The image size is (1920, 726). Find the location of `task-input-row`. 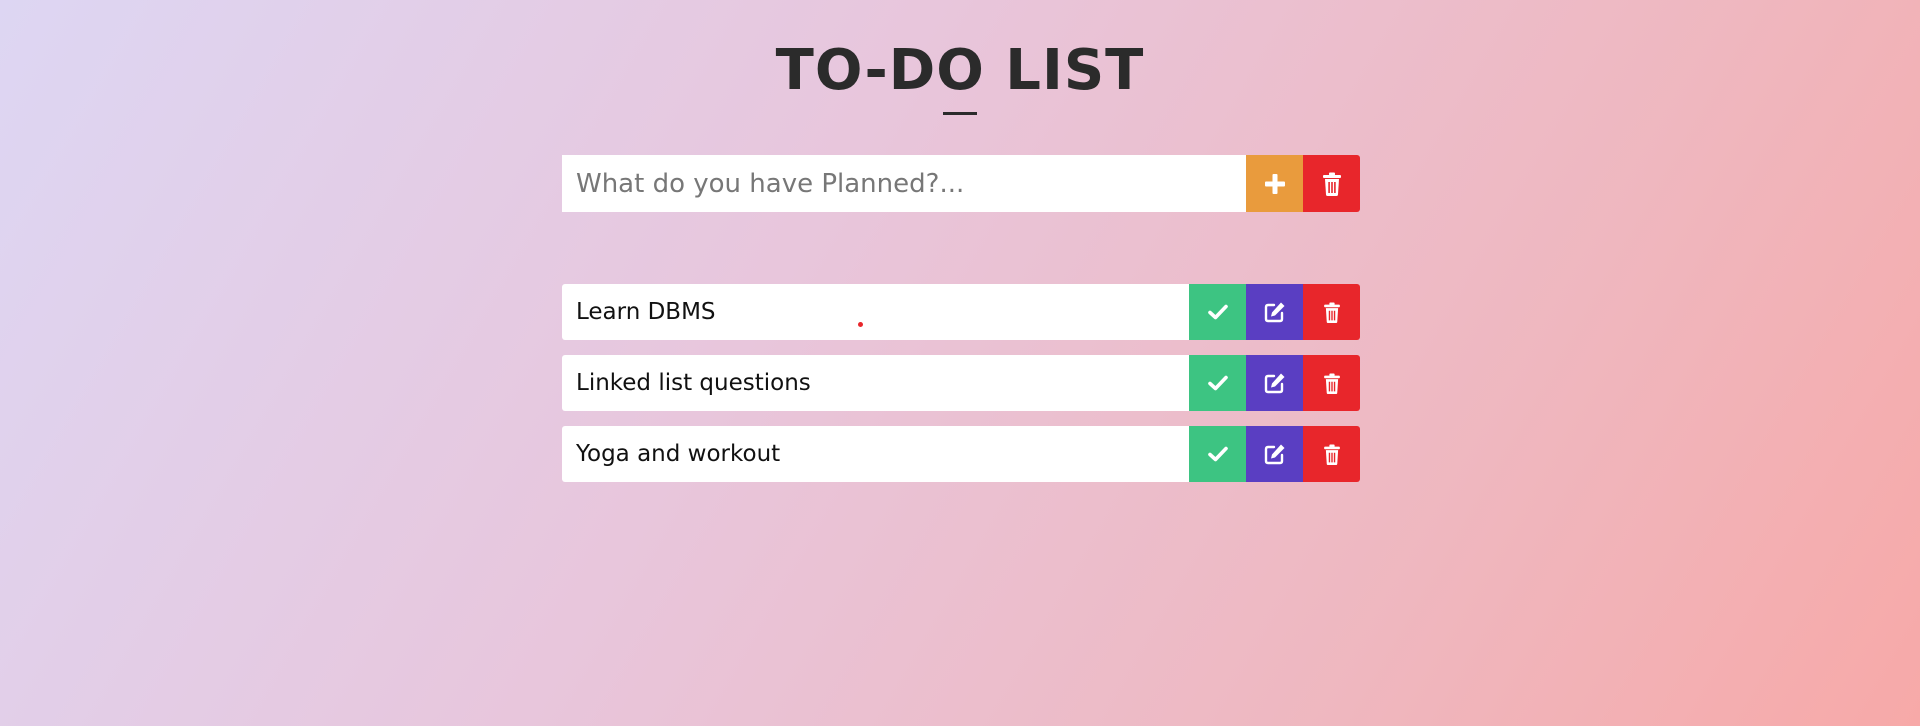

task-input-row is located at coordinates (961, 183).